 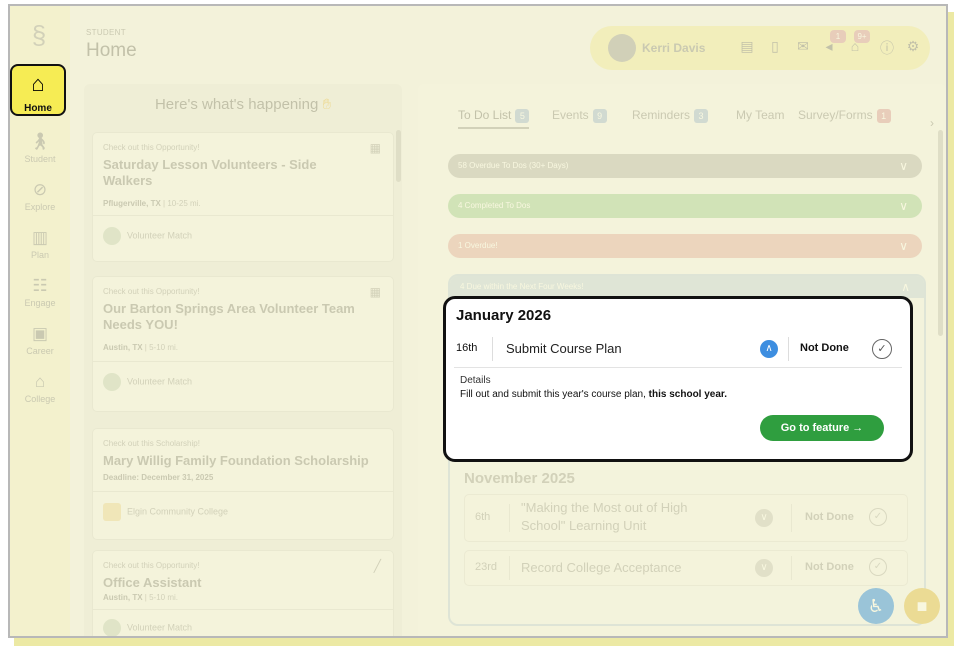 I want to click on card-meta: Deadline: December 31, 2025, so click(x=158, y=477).